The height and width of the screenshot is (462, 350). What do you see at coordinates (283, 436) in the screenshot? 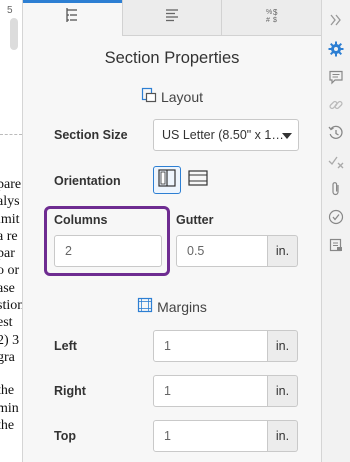
I see `margin-top-unit: in.` at bounding box center [283, 436].